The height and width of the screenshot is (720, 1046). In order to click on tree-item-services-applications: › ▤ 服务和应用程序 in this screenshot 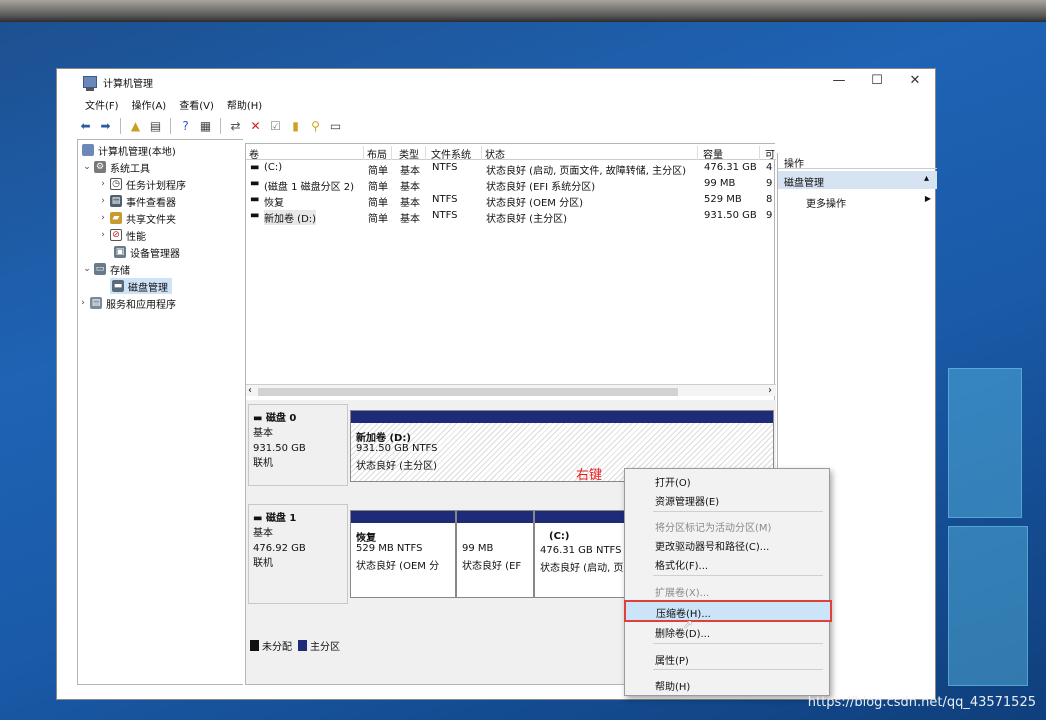, I will do `click(127, 303)`.